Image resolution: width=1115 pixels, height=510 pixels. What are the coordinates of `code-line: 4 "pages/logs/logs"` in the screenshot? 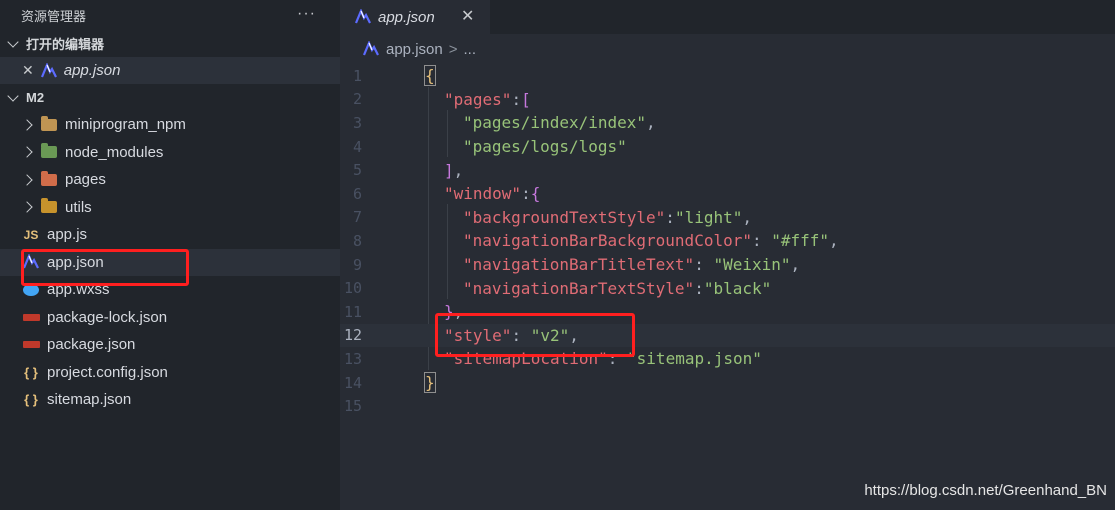 It's located at (727, 147).